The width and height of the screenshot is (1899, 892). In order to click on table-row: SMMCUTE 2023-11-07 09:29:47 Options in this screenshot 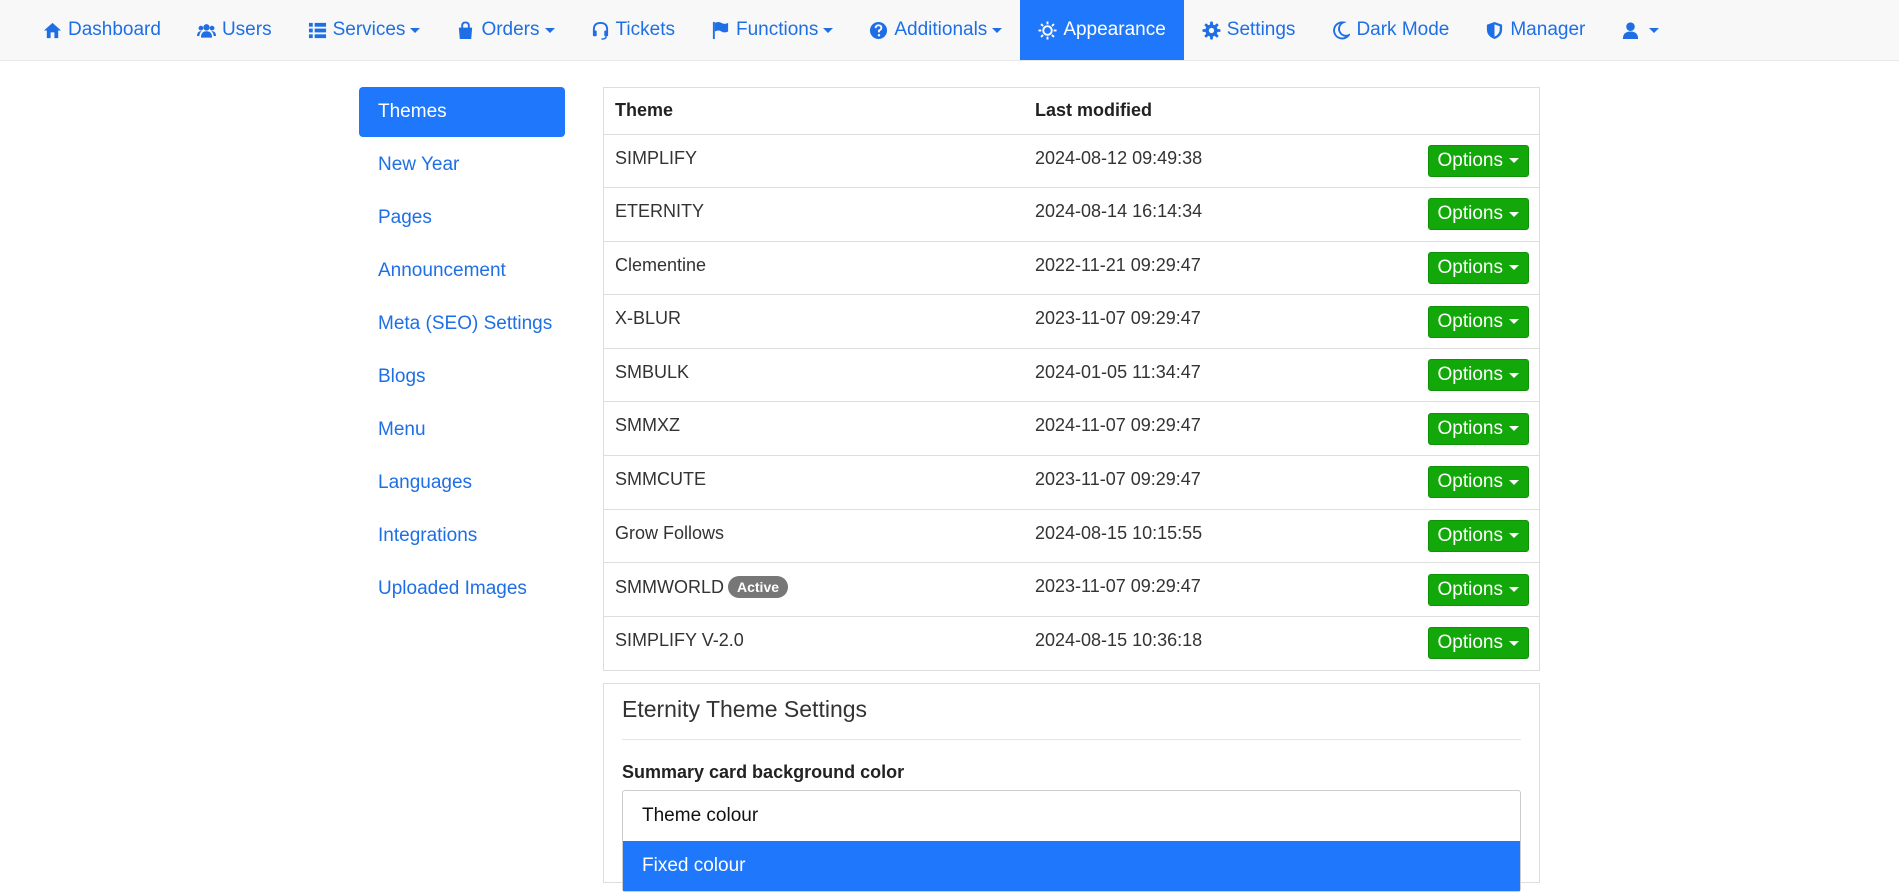, I will do `click(1071, 482)`.